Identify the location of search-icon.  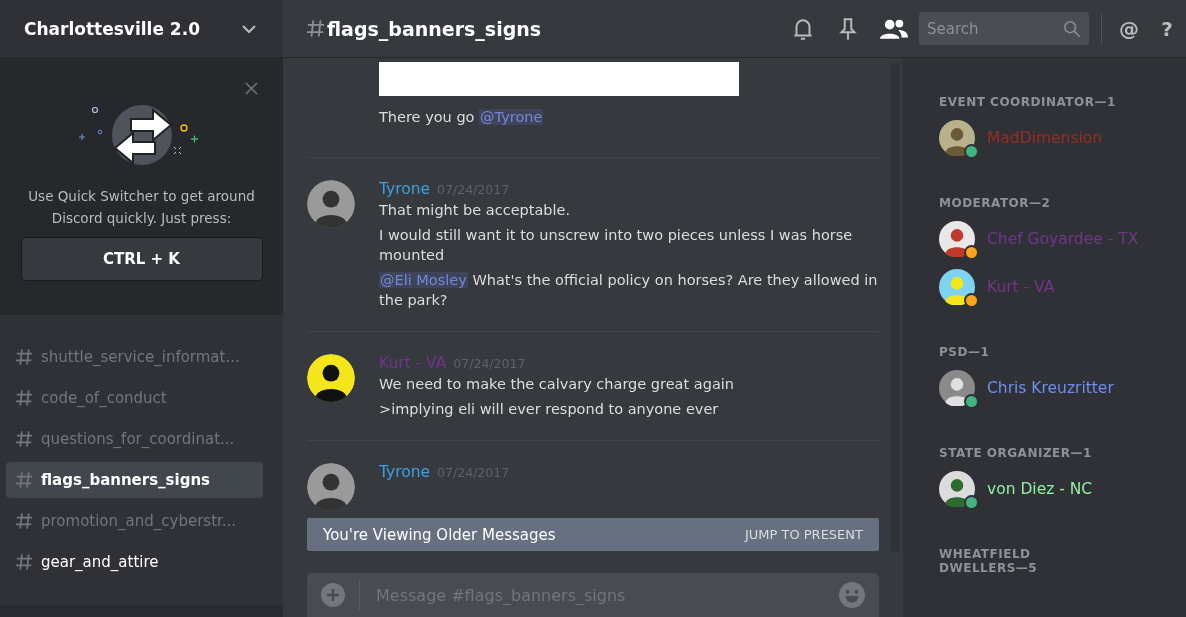
(1072, 28).